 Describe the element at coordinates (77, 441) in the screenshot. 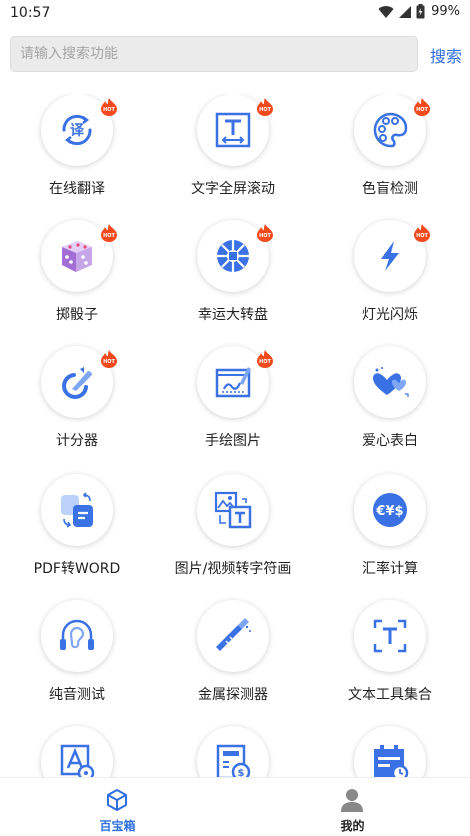

I see `tool-label: 计分器` at that location.